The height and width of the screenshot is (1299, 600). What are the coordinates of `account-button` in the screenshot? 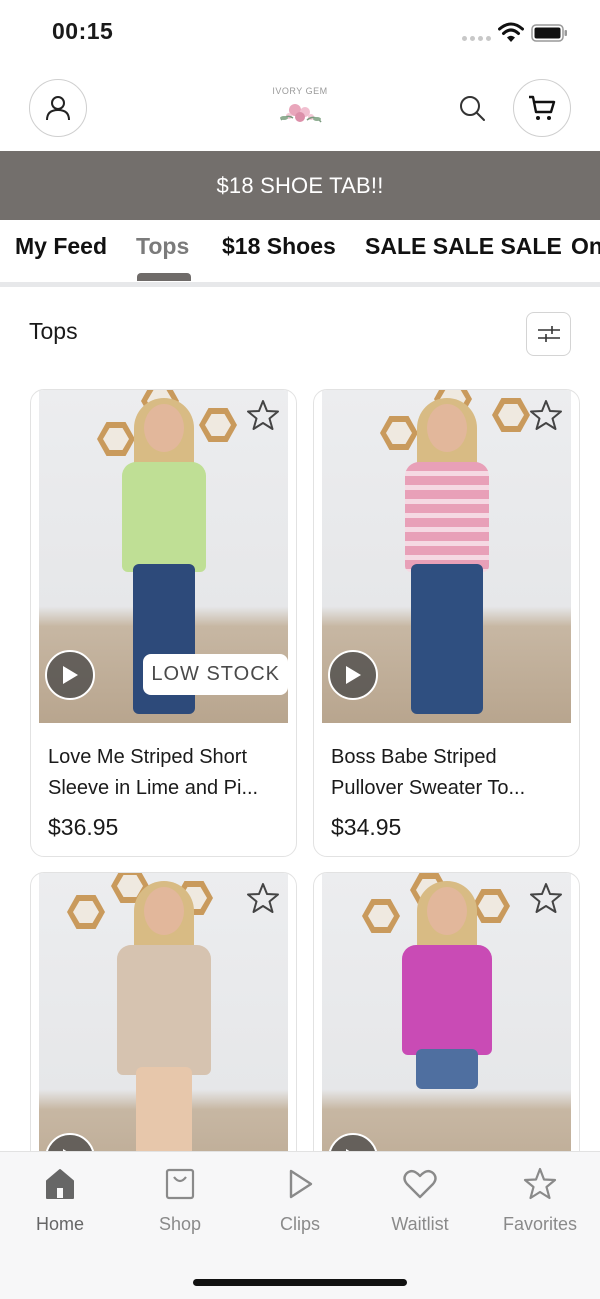 It's located at (58, 108).